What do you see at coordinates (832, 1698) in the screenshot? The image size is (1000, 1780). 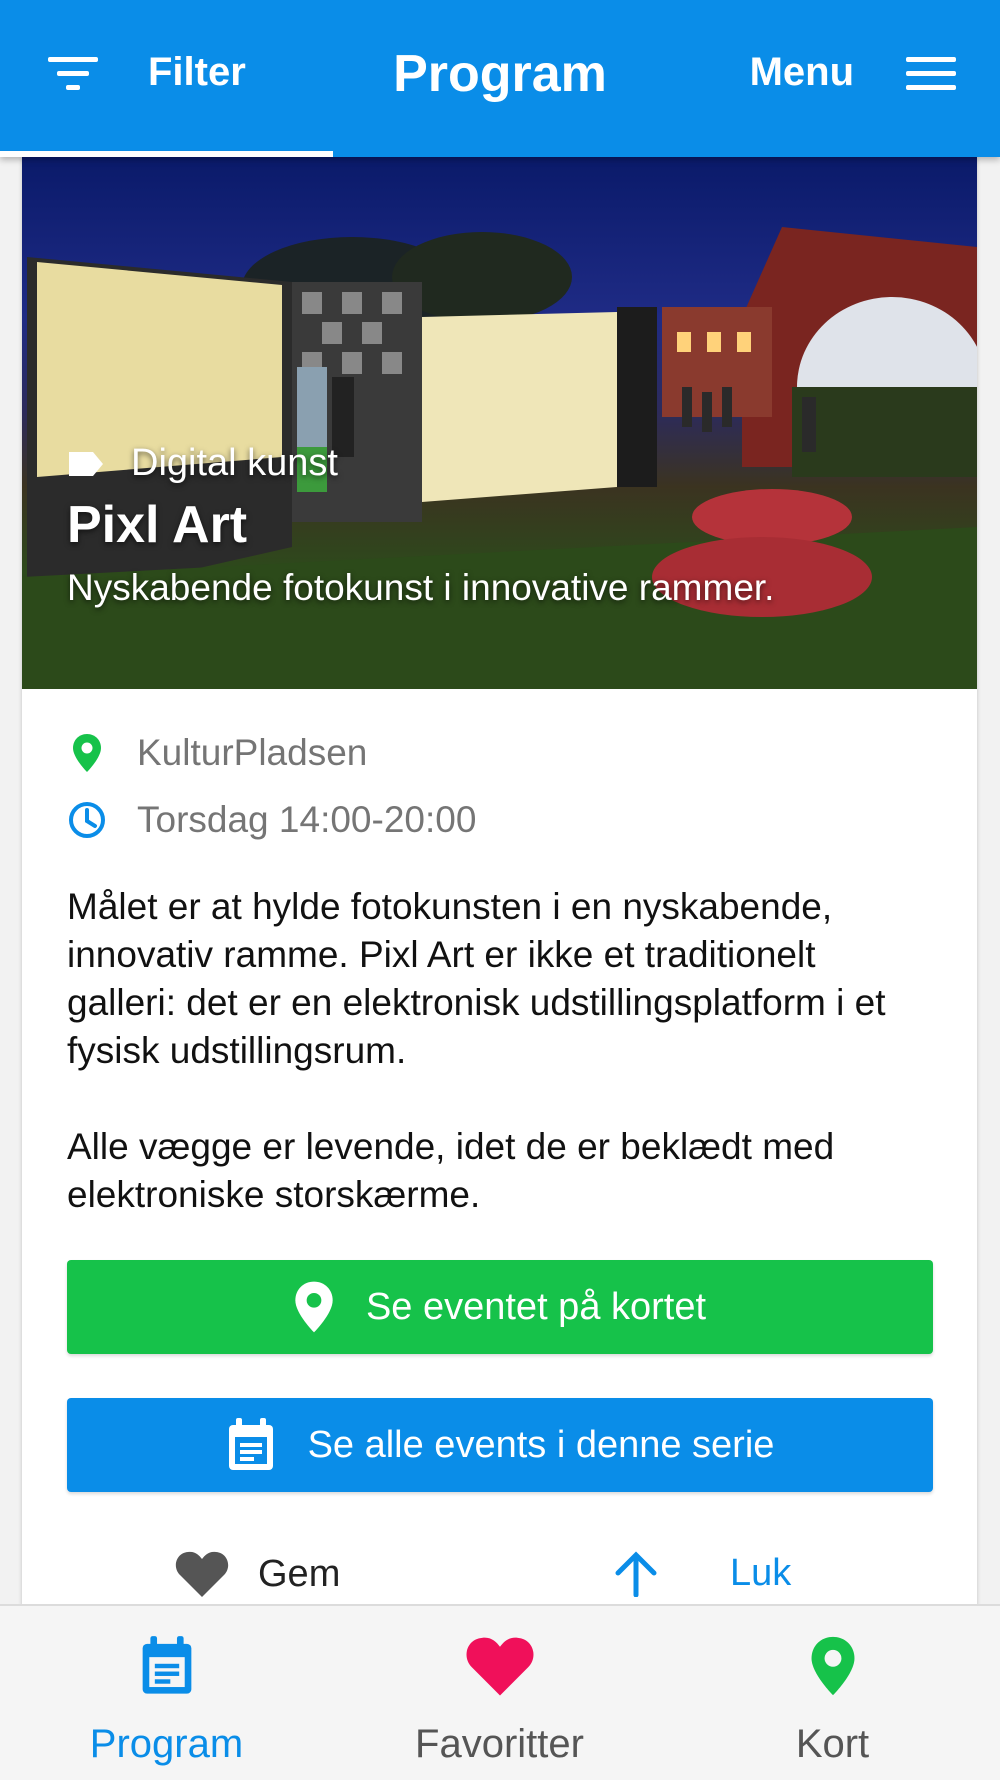 I see `nav-item-map: Kort` at bounding box center [832, 1698].